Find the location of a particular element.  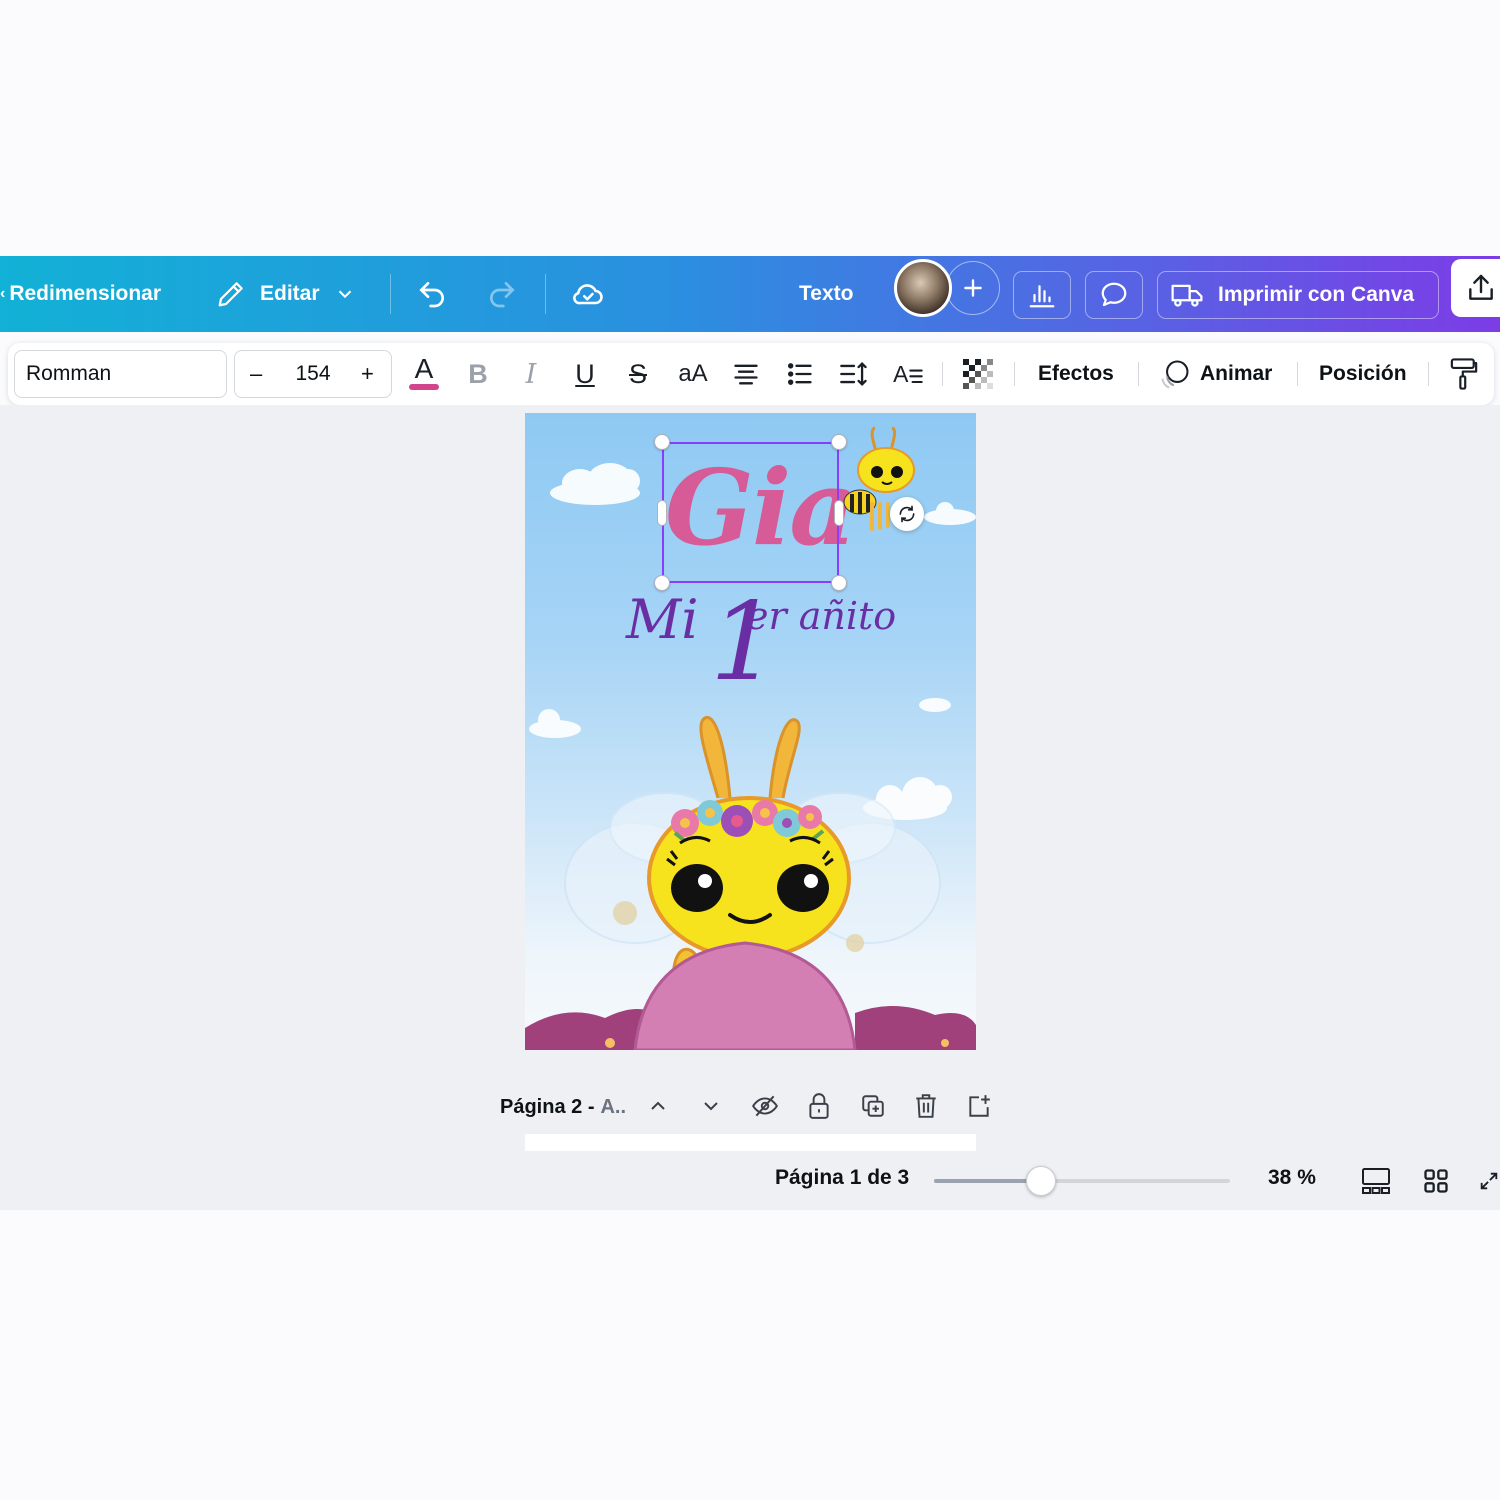

print-with-canva-button: Imprimir con Canva is located at coordinates (1298, 295).